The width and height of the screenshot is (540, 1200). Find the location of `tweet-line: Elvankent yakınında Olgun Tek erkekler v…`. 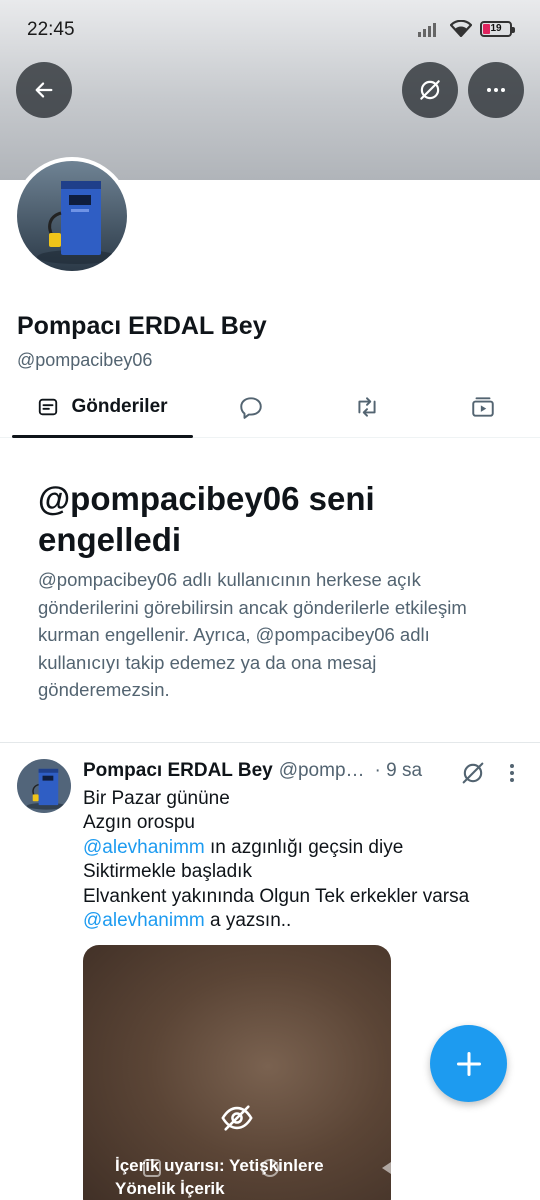

tweet-line: Elvankent yakınında Olgun Tek erkekler v… is located at coordinates (276, 896).